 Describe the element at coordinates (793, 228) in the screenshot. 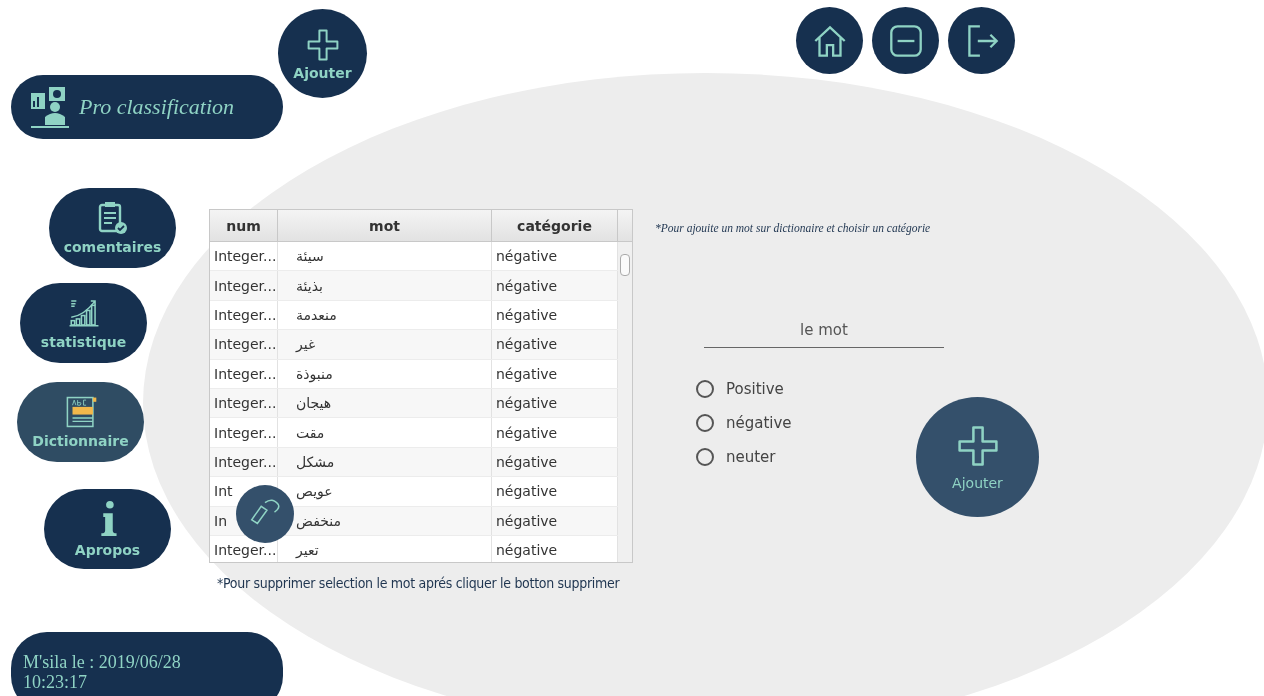

I see `add-hint: *Pour ajouite un mot sur dictionaire et choisir un catégorie` at that location.